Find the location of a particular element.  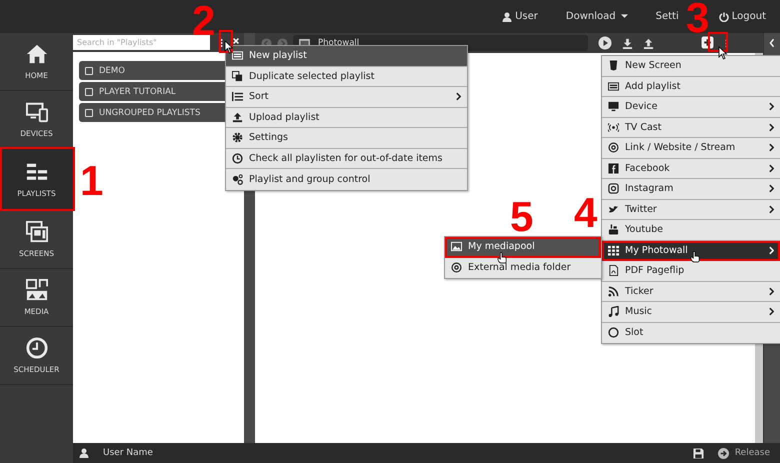

menu-item: Ticker is located at coordinates (691, 292).